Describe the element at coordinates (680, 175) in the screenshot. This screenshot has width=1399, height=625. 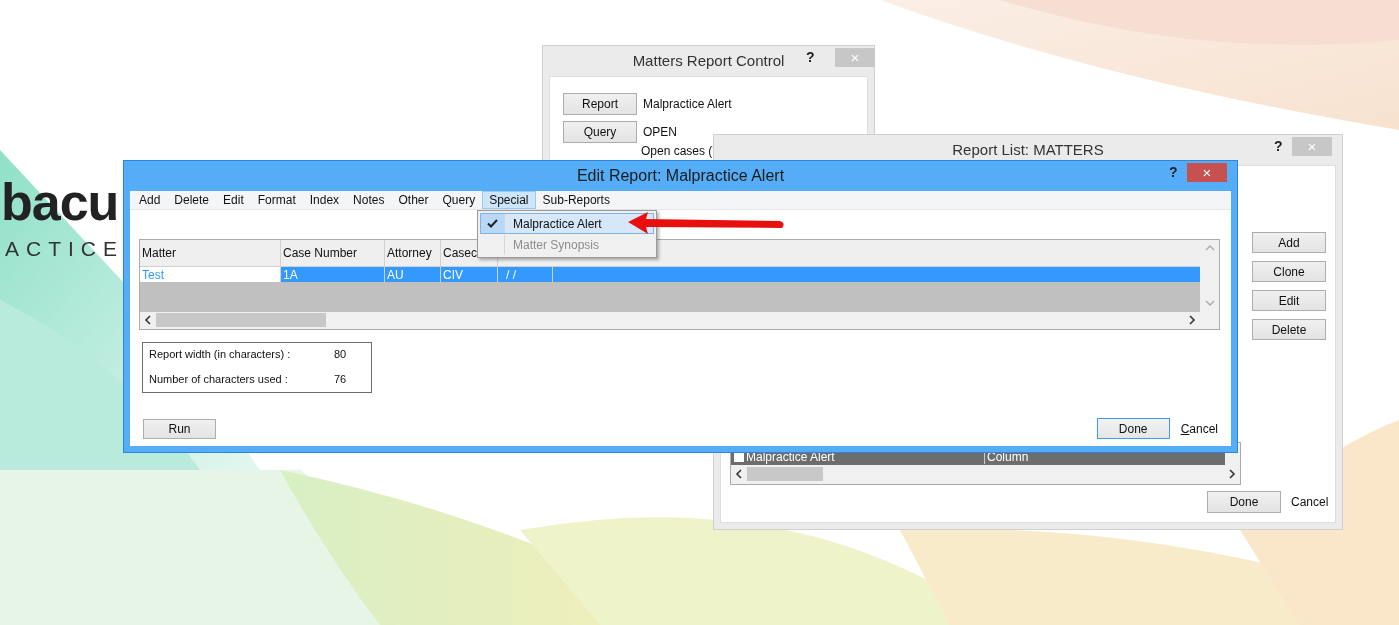
I see `window-title: Edit Report: Malpractice Alert` at that location.